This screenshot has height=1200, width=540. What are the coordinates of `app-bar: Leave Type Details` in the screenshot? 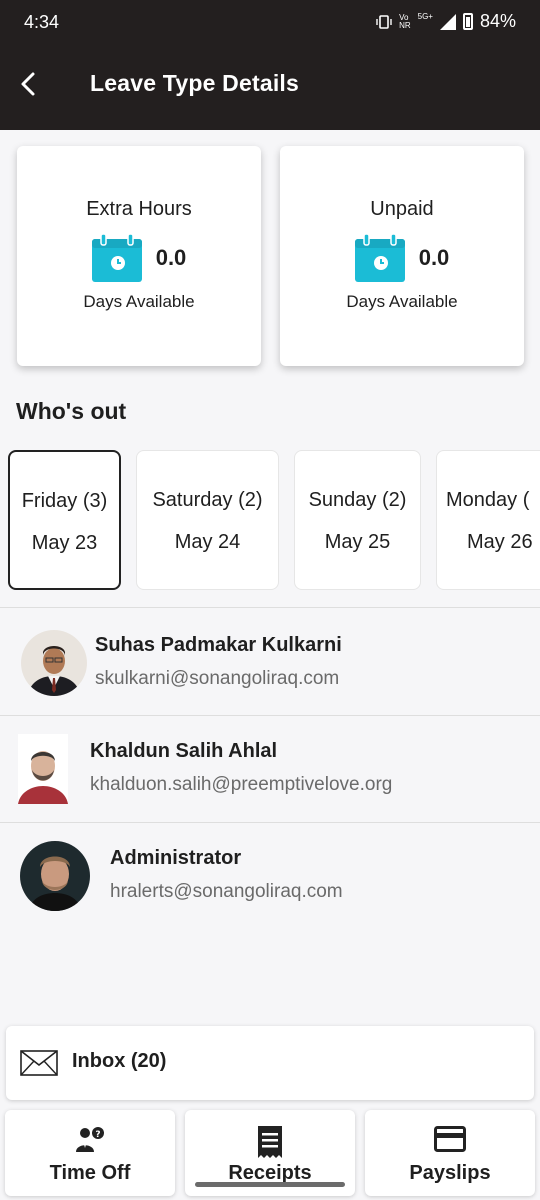 It's located at (270, 87).